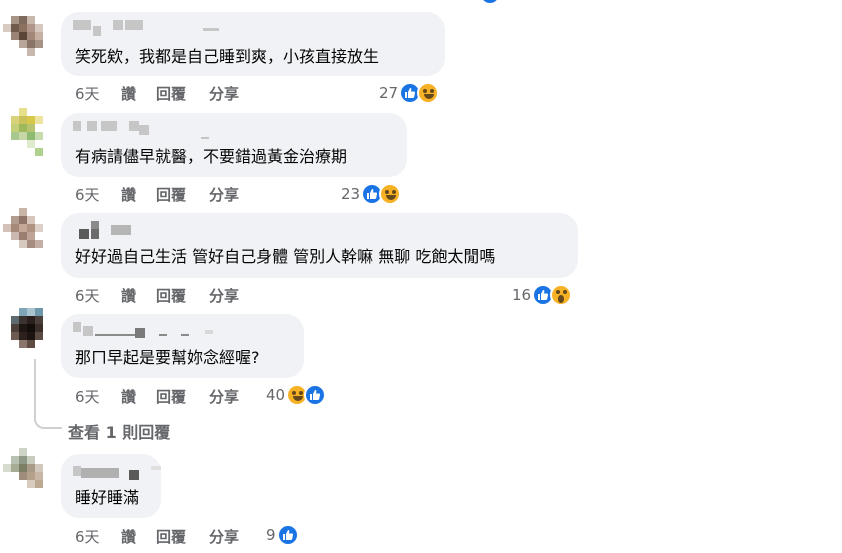 The height and width of the screenshot is (553, 842). I want to click on comment-bubble: 那ㄇ早起是要幫妳念經喔?, so click(182, 346).